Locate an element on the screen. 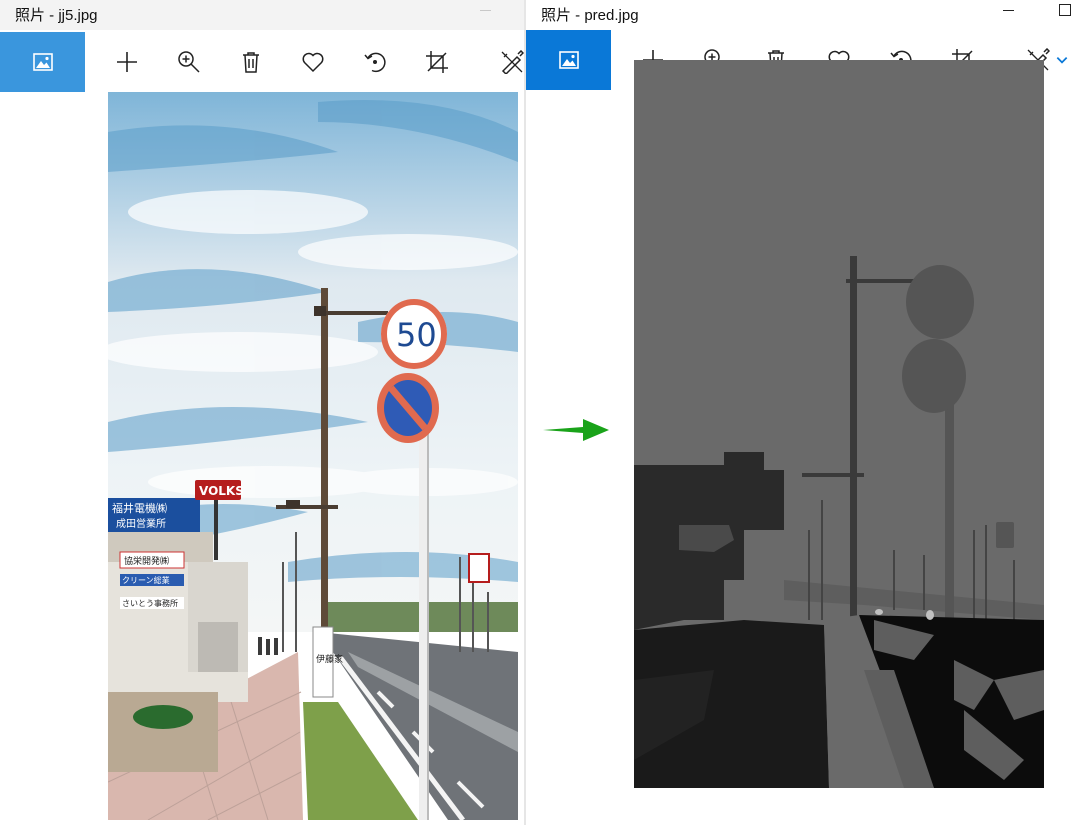 This screenshot has height=825, width=1075. speed-limit-value: 50 is located at coordinates (416, 335).